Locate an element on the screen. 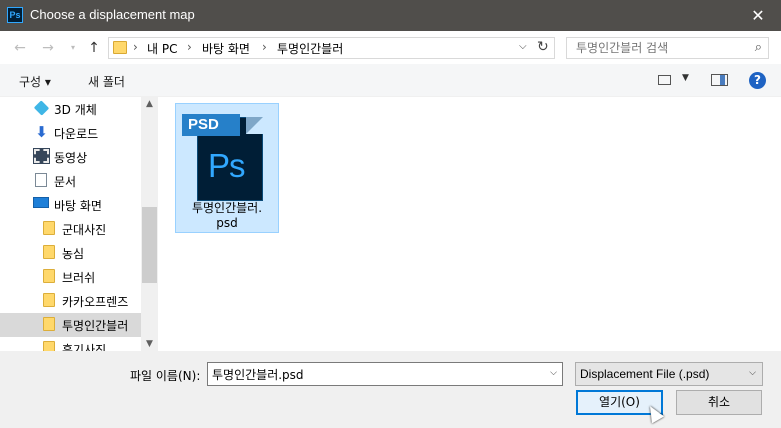 This screenshot has height=428, width=781. download-icon: ⬇ is located at coordinates (41, 132).